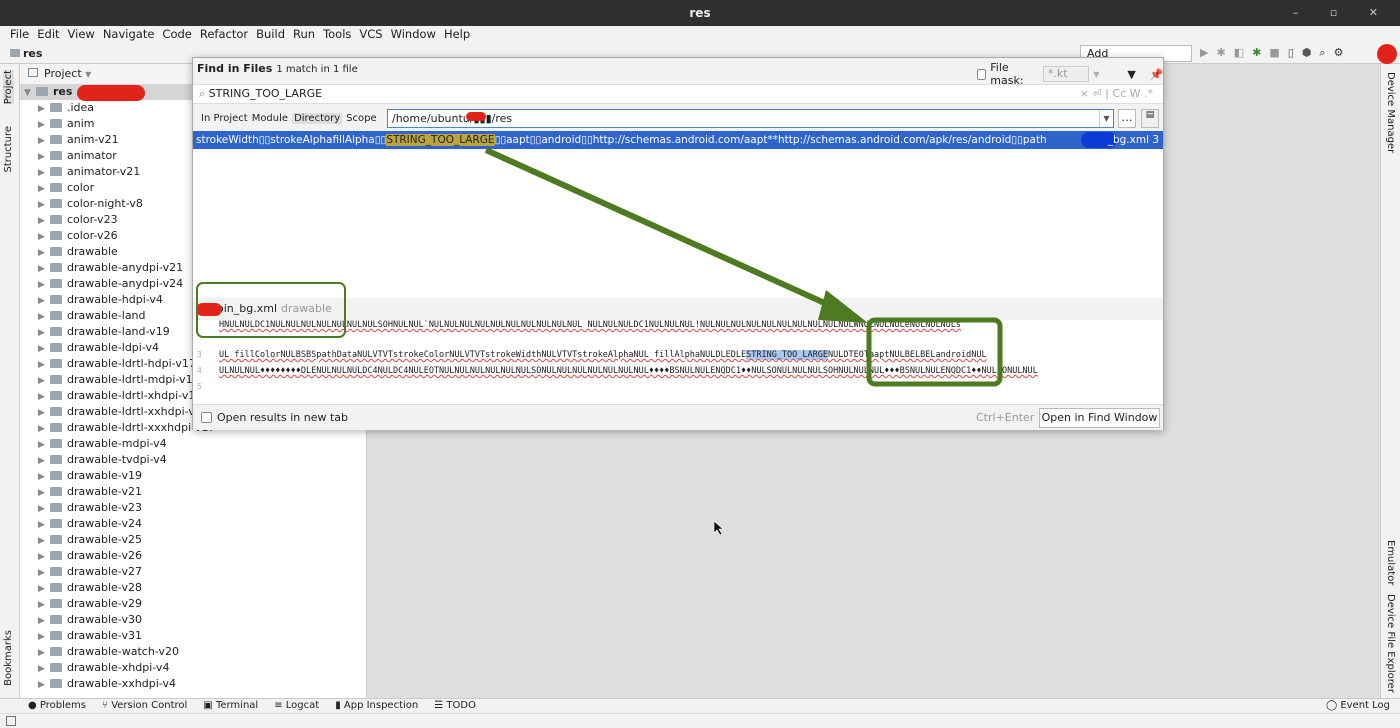  What do you see at coordinates (193, 524) in the screenshot?
I see `tree-item: ▶ drawable-v24` at bounding box center [193, 524].